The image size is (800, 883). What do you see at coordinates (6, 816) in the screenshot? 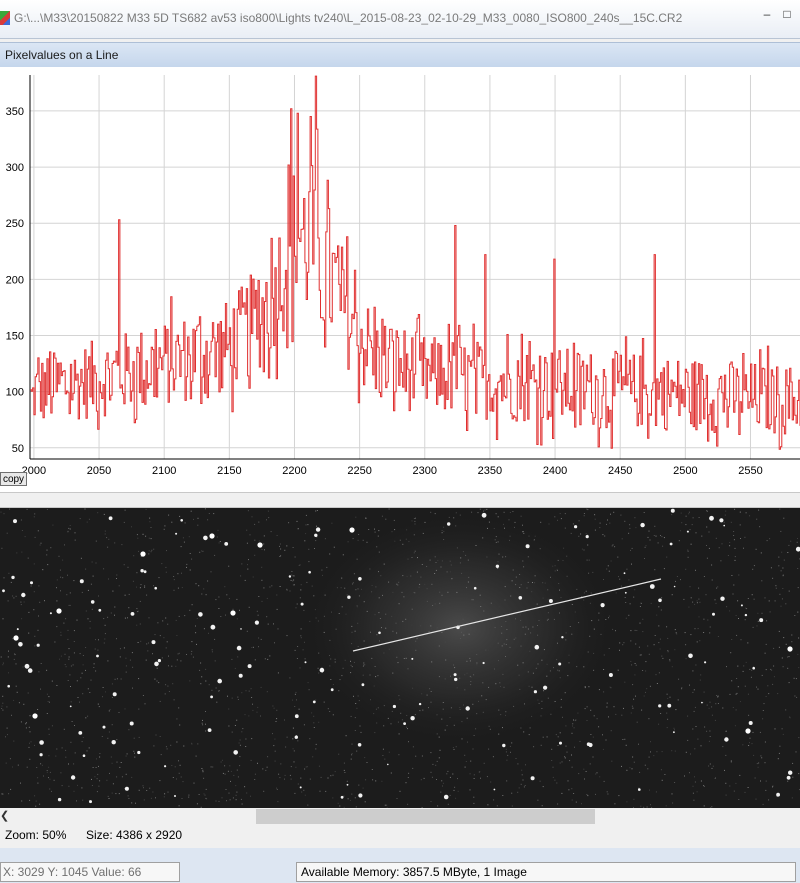
I see `chevron-left-icon: ❮` at bounding box center [6, 816].